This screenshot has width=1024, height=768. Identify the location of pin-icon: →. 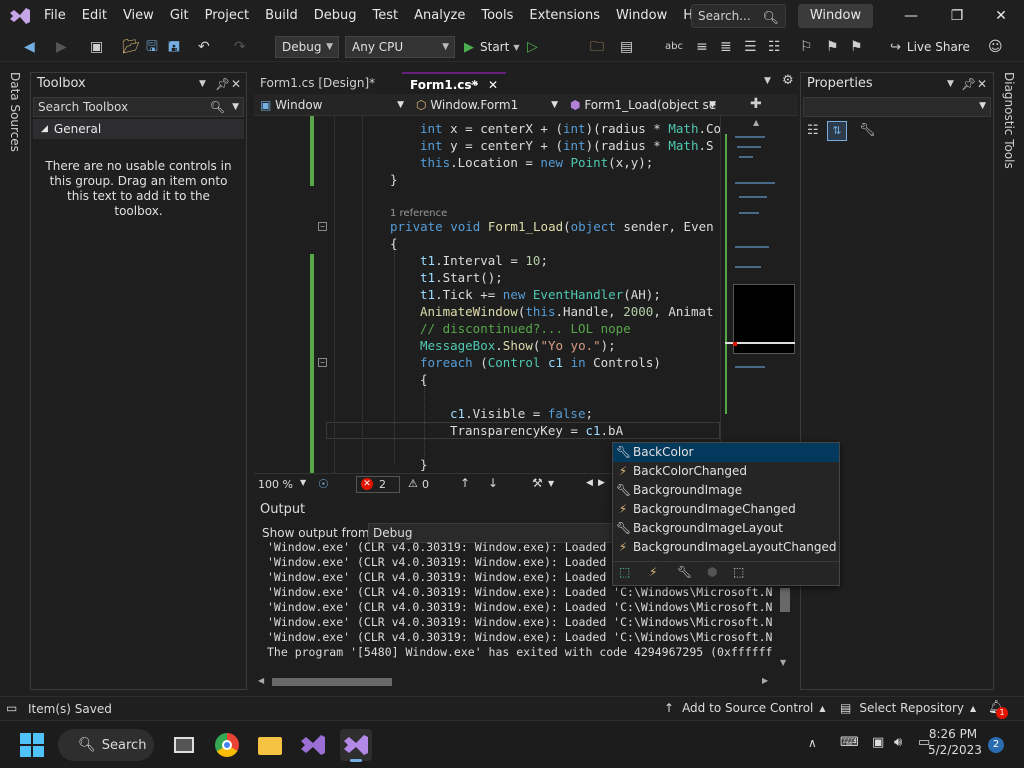
(474, 85).